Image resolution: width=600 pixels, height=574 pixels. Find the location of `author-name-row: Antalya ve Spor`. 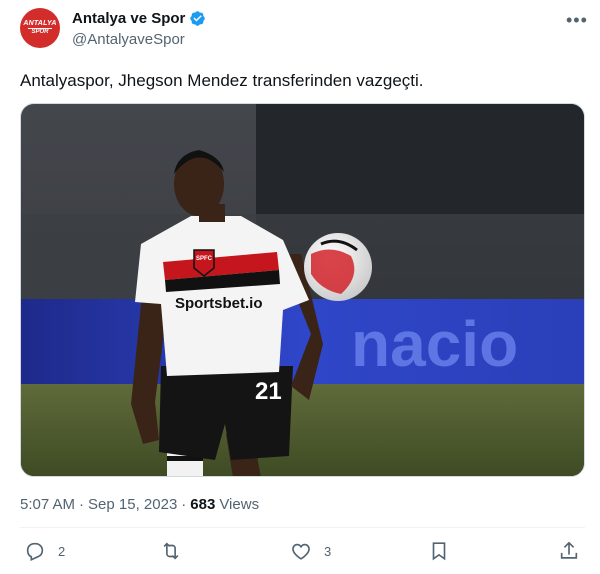

author-name-row: Antalya ve Spor is located at coordinates (139, 18).